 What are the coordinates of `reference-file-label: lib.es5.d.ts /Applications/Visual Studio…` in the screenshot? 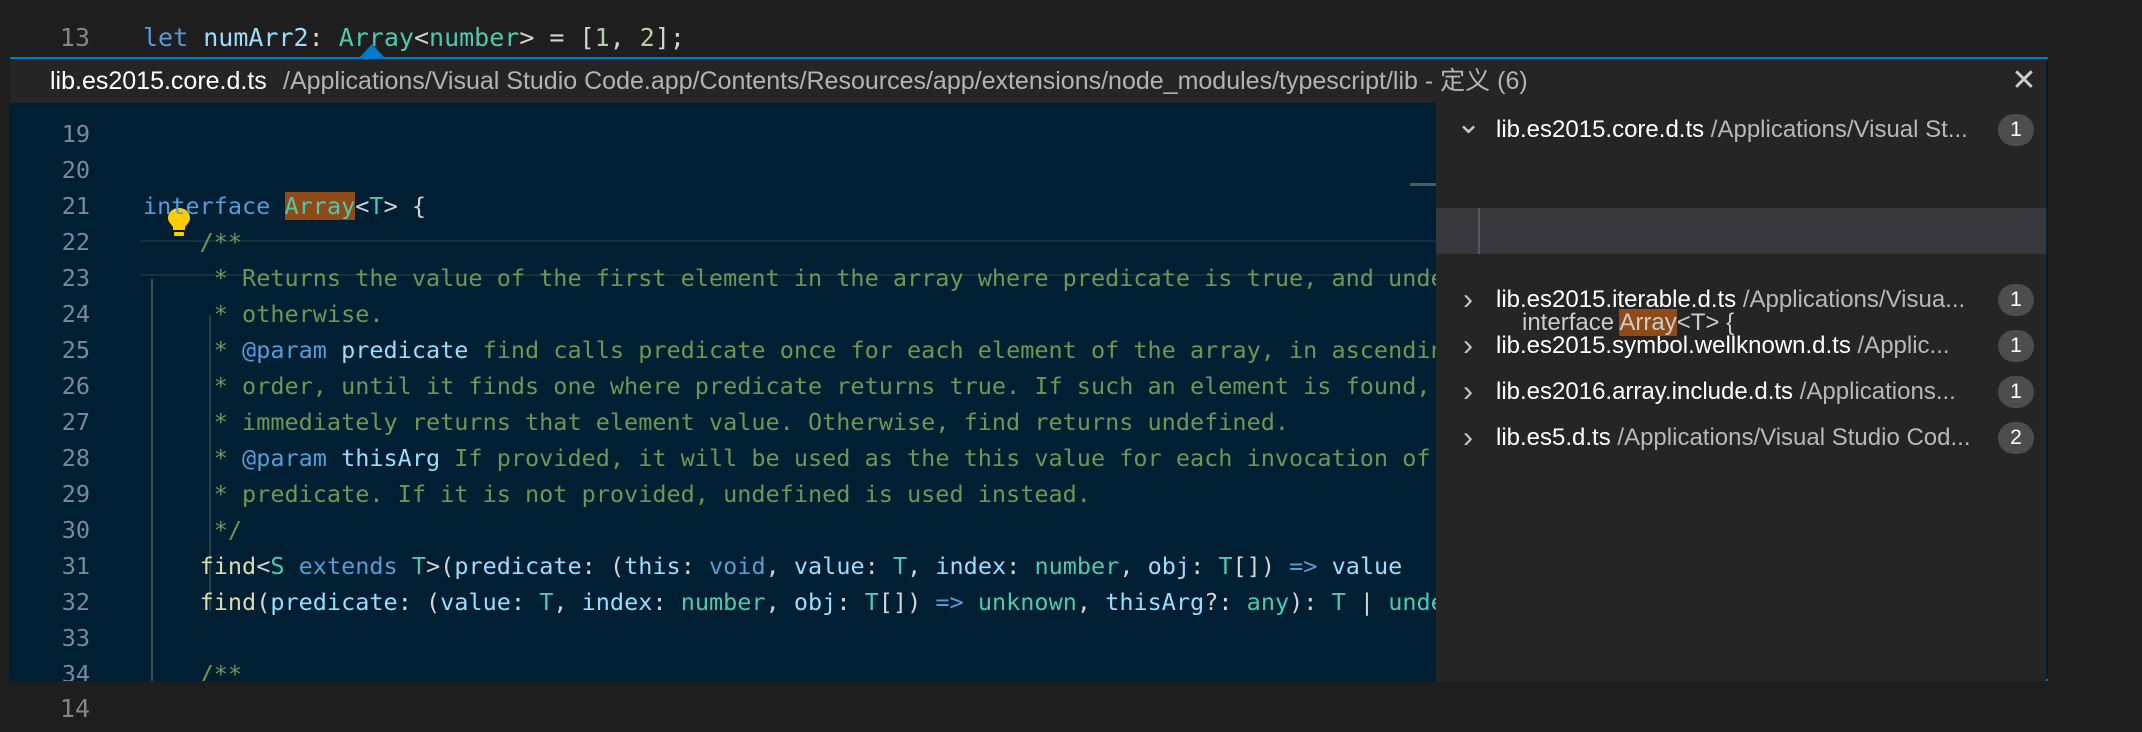 It's located at (1733, 438).